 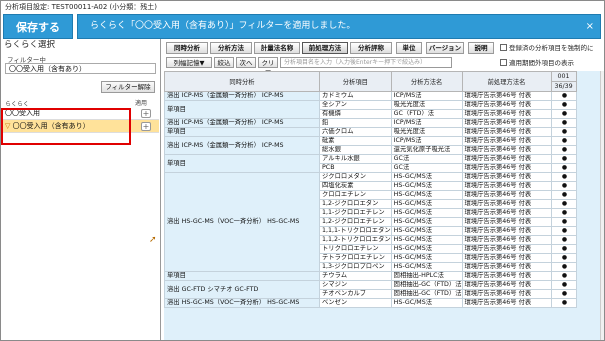 What do you see at coordinates (38, 26) in the screenshot?
I see `save-button: 保存する` at bounding box center [38, 26].